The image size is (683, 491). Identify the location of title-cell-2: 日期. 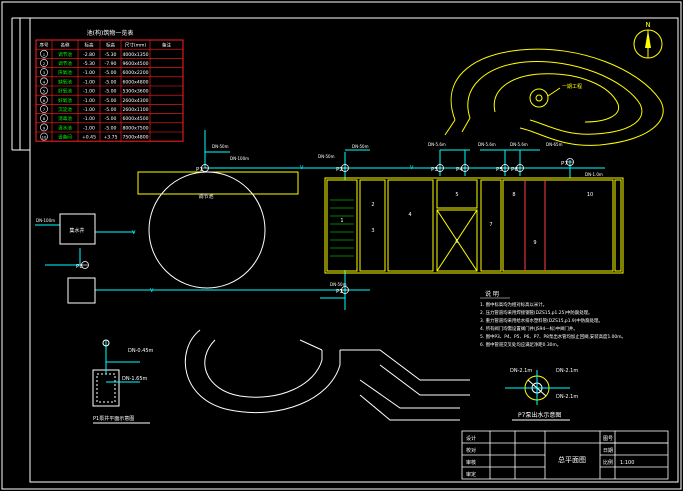
(608, 451).